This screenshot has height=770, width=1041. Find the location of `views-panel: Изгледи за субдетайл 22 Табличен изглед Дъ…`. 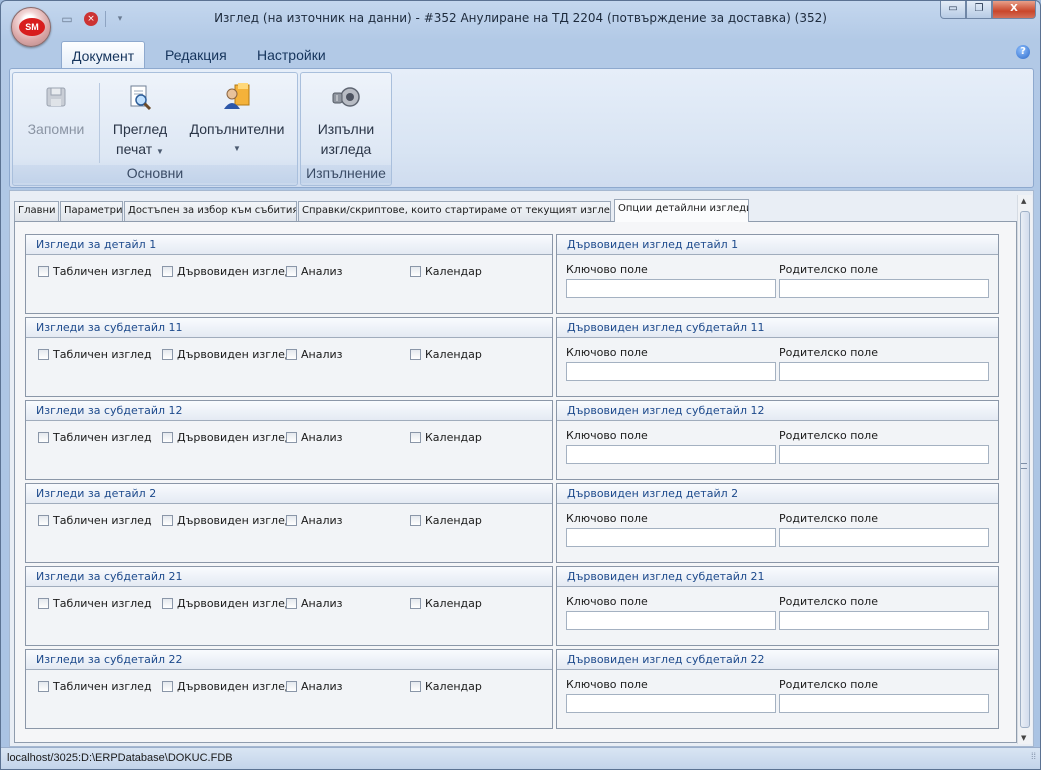

views-panel: Изгледи за субдетайл 22 Табличен изглед Дъ… is located at coordinates (289, 689).